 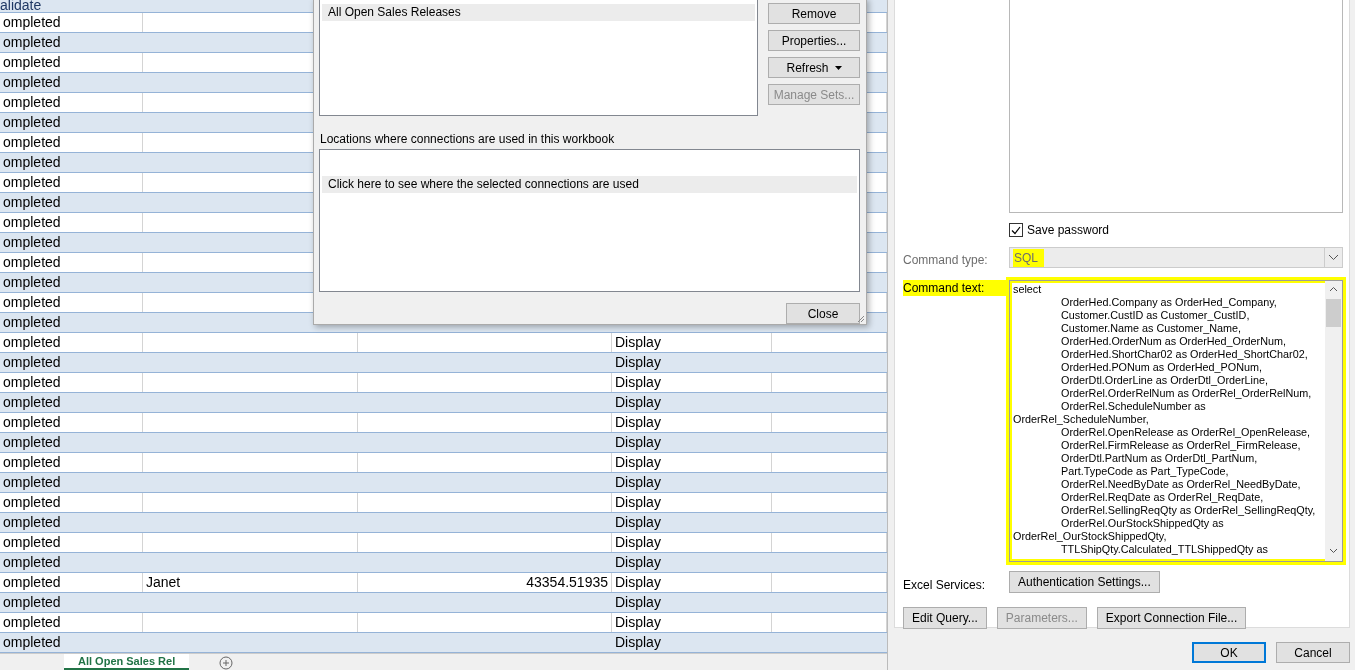 I want to click on table-cell: Janet, so click(x=250, y=582).